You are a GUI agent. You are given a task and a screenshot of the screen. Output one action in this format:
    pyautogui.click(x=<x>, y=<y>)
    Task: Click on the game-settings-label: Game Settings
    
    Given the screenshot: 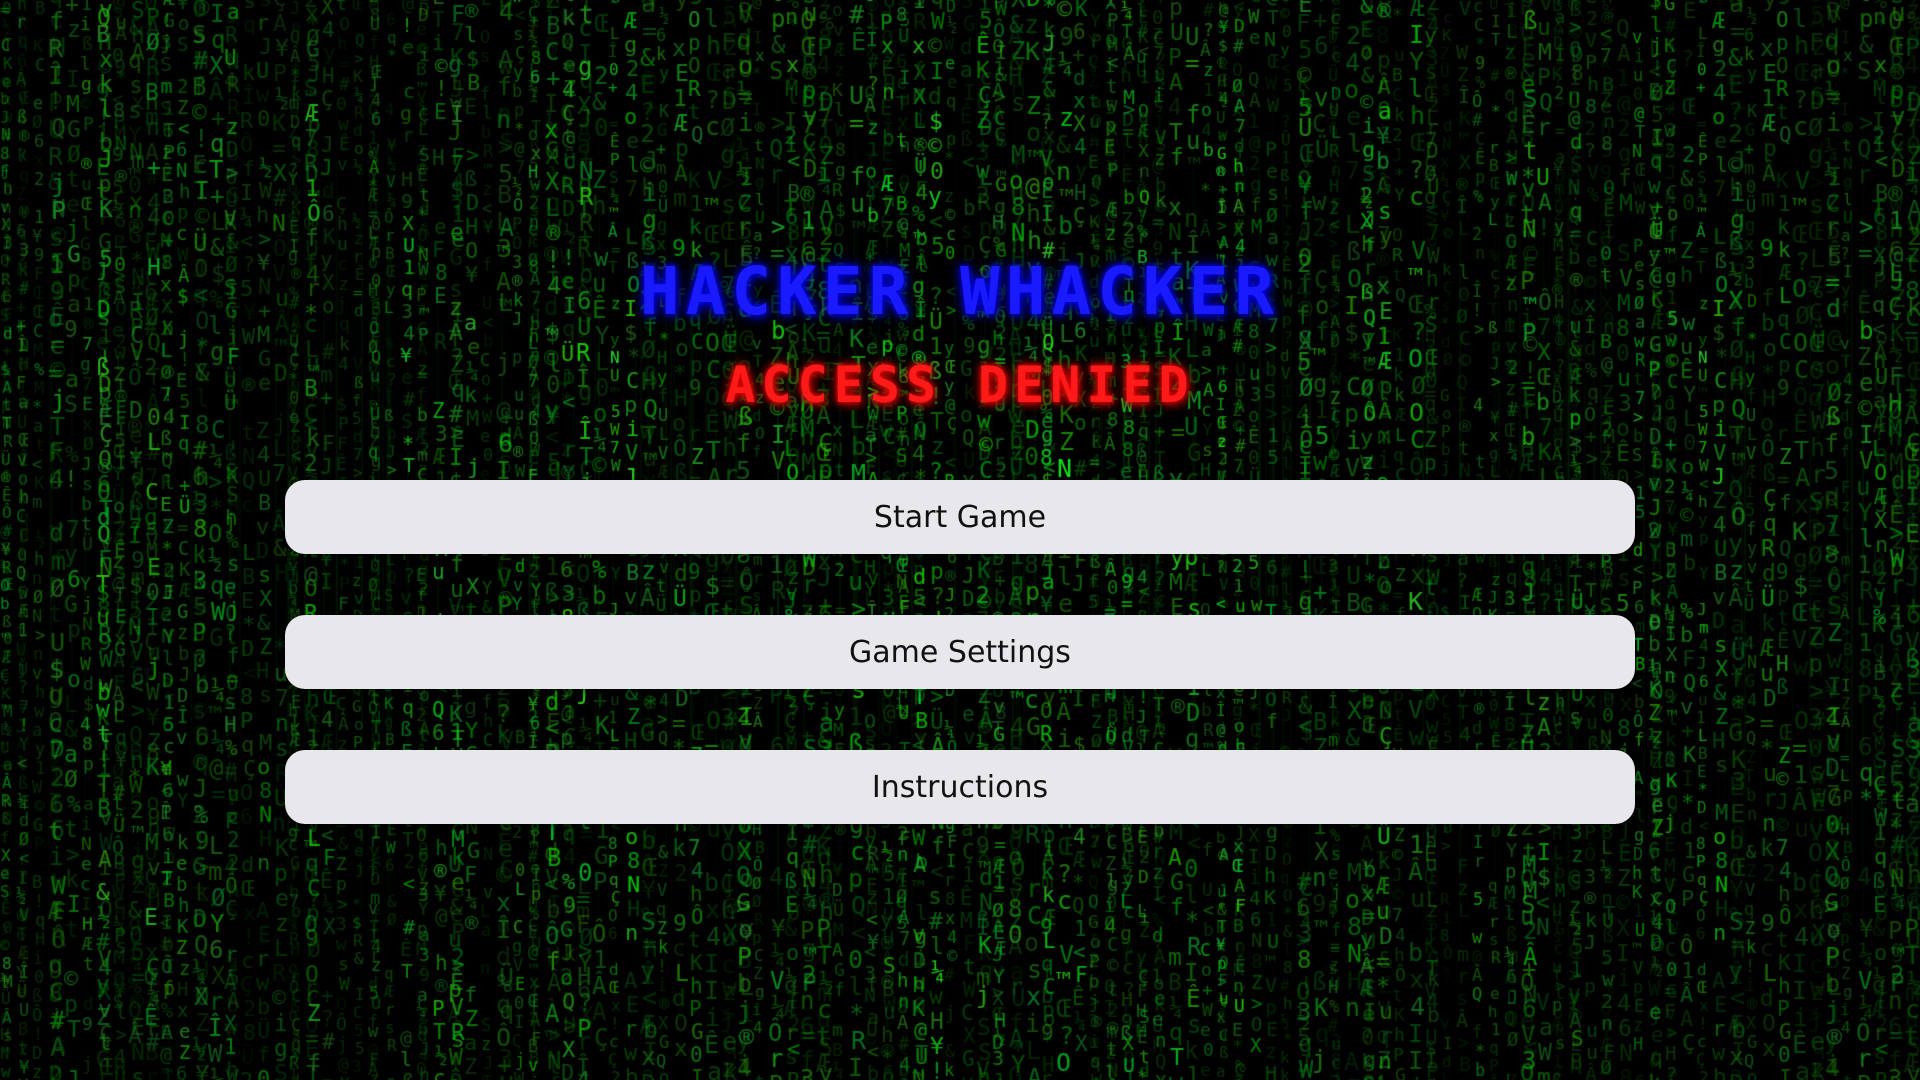 What is the action you would take?
    pyautogui.click(x=960, y=652)
    